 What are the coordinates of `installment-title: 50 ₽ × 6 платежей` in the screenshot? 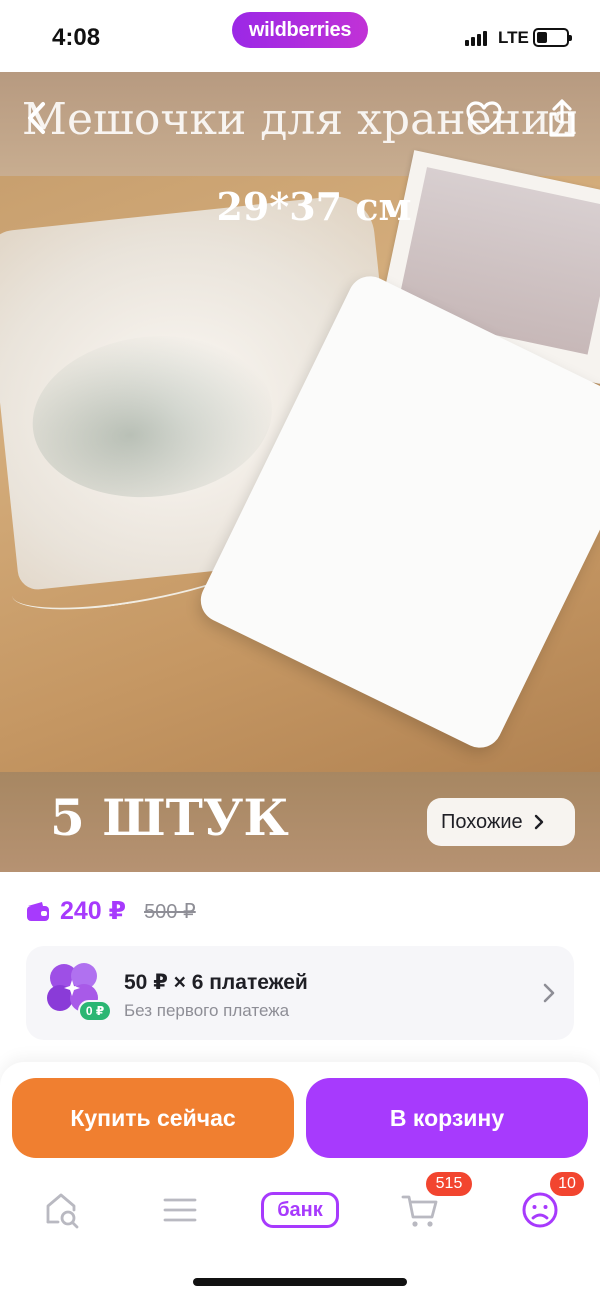 It's located at (216, 982).